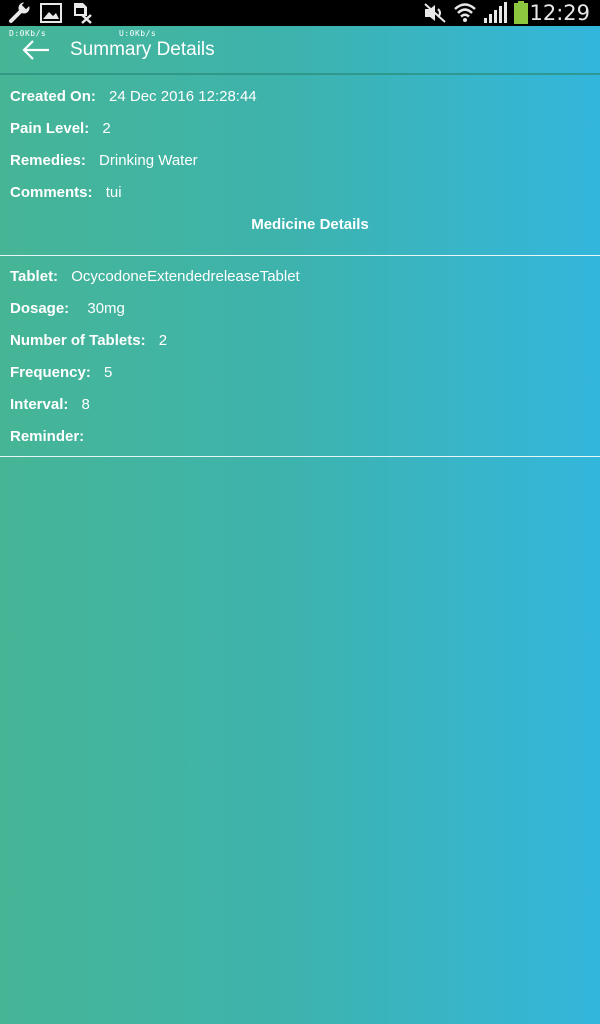 The image size is (600, 1024). What do you see at coordinates (83, 15) in the screenshot?
I see `sim-card-icon` at bounding box center [83, 15].